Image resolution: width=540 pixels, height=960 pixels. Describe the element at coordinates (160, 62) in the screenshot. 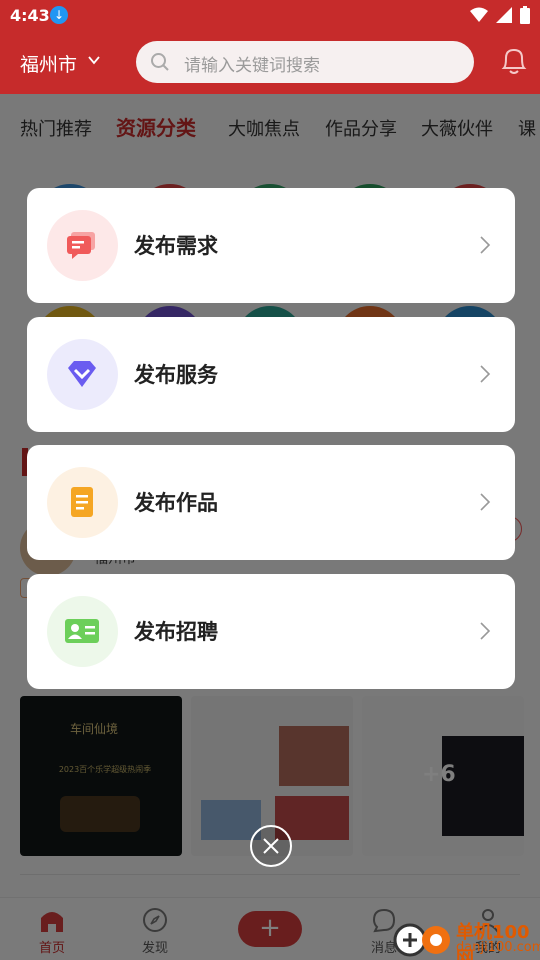

I see `search-icon` at that location.